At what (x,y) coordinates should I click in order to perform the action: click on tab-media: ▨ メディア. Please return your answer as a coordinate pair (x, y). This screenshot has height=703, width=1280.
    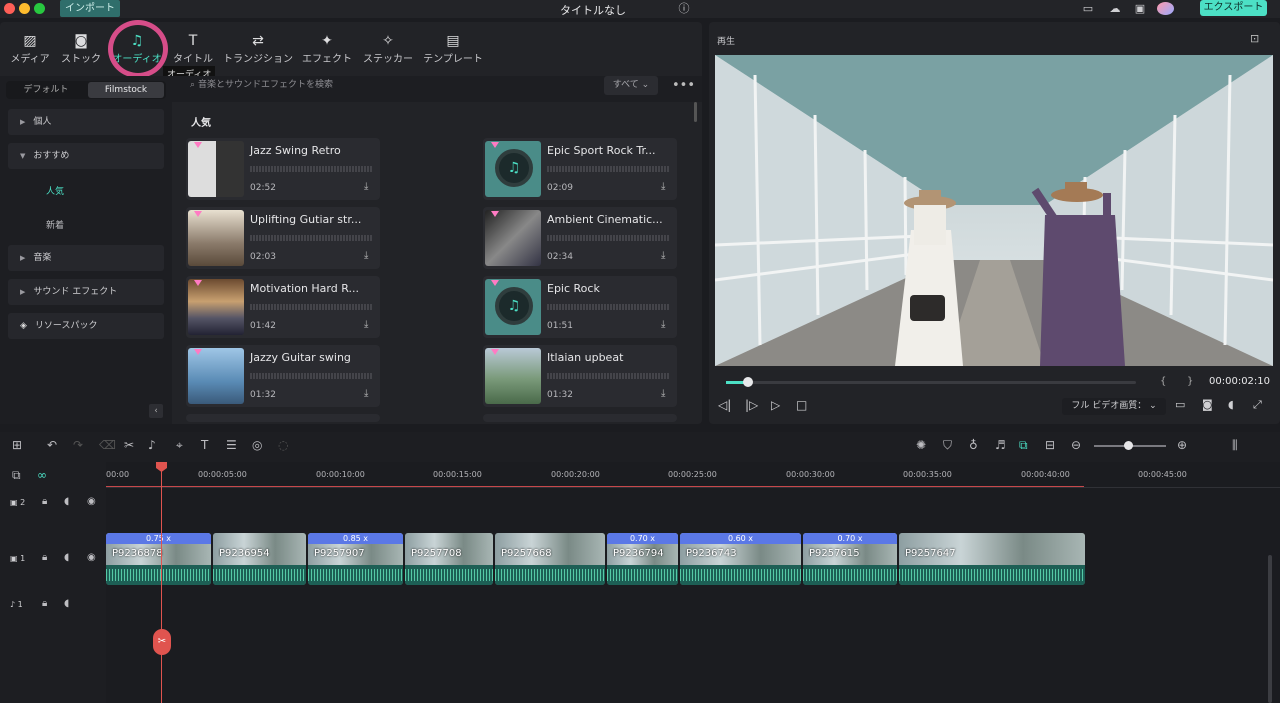
    Looking at the image, I should click on (30, 52).